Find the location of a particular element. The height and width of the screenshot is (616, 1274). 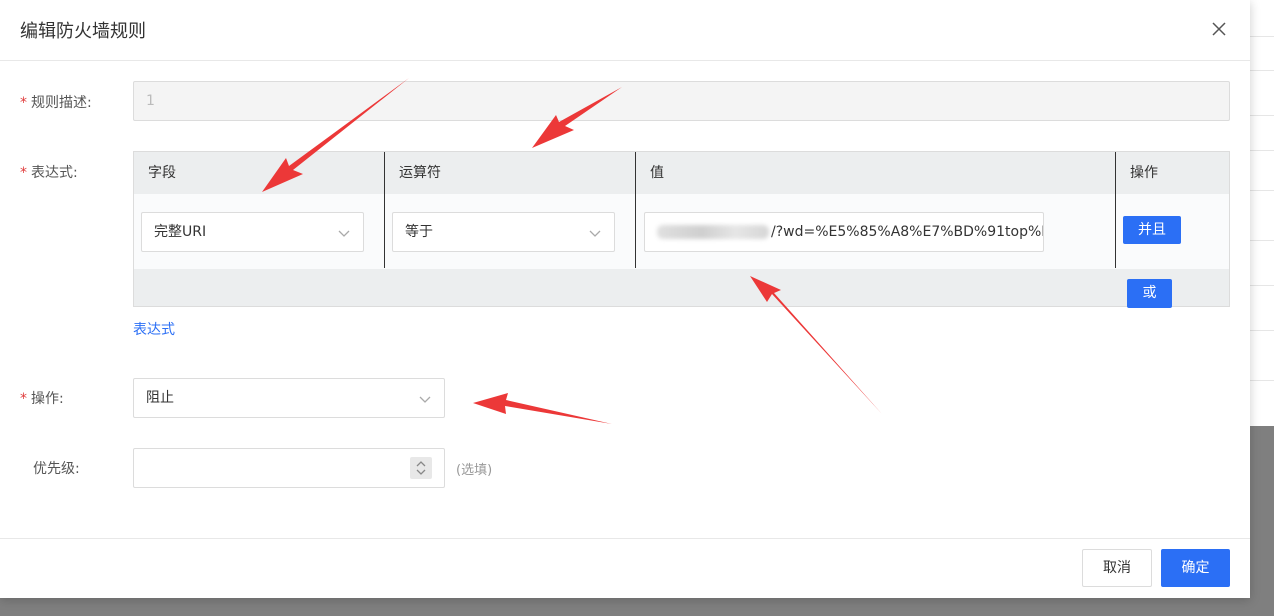

expression-label: * 表达式: is located at coordinates (49, 173).